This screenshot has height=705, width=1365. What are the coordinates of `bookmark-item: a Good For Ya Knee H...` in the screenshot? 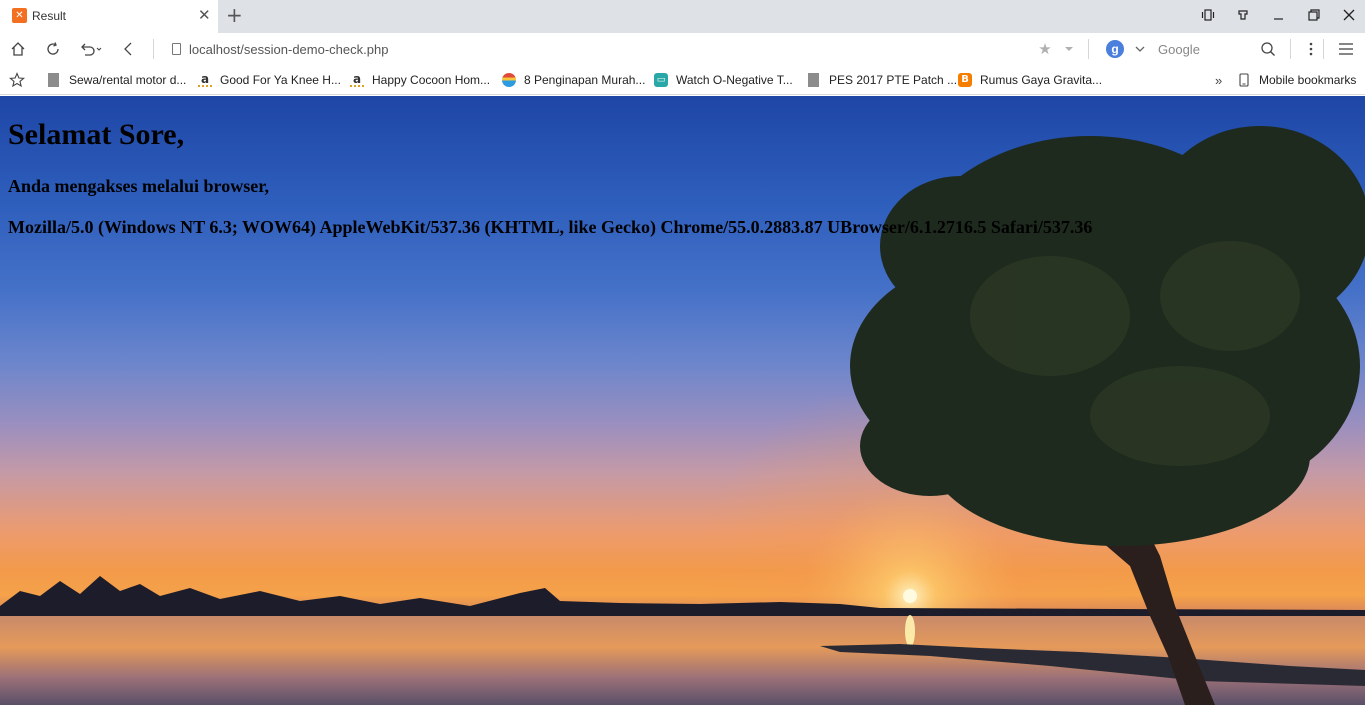 It's located at (269, 80).